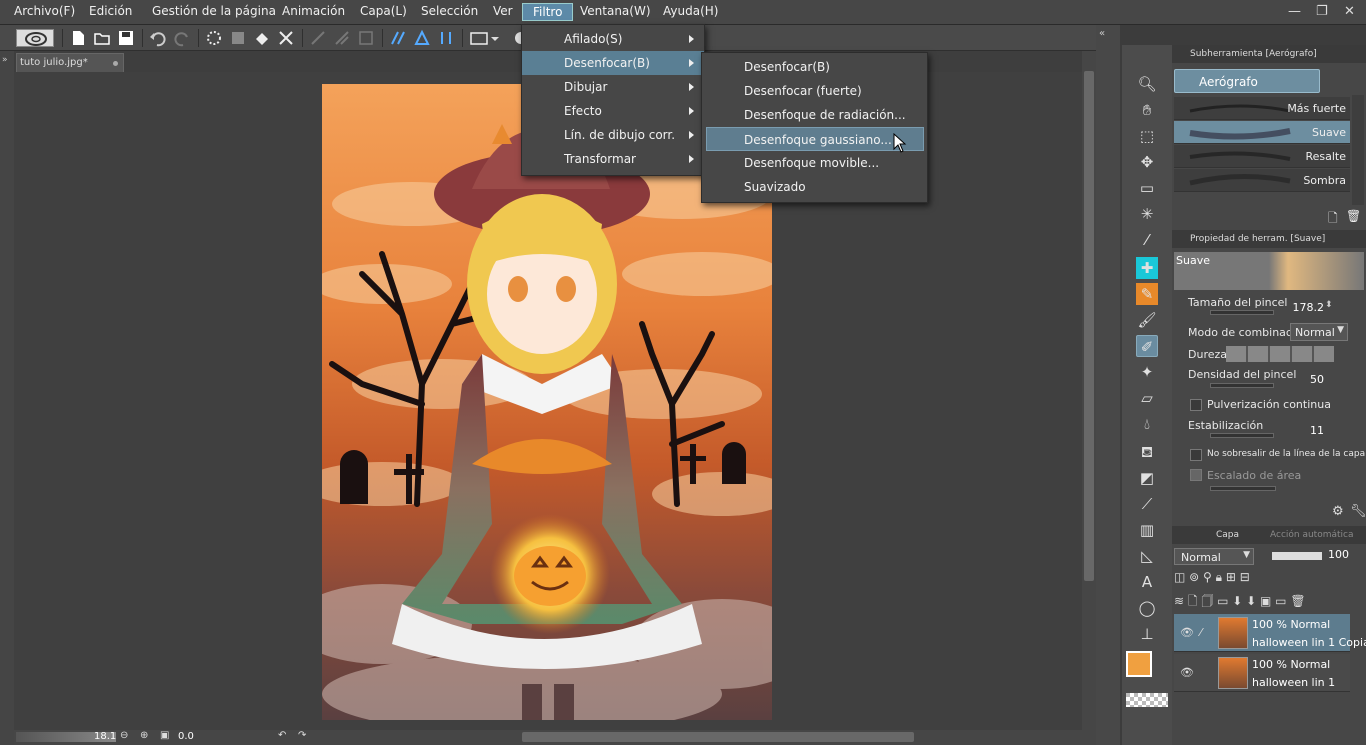  I want to click on layer-row: 👁︎ ⁄ 100 % Normal halloween lin 1 Copiar, so click(1270, 633).